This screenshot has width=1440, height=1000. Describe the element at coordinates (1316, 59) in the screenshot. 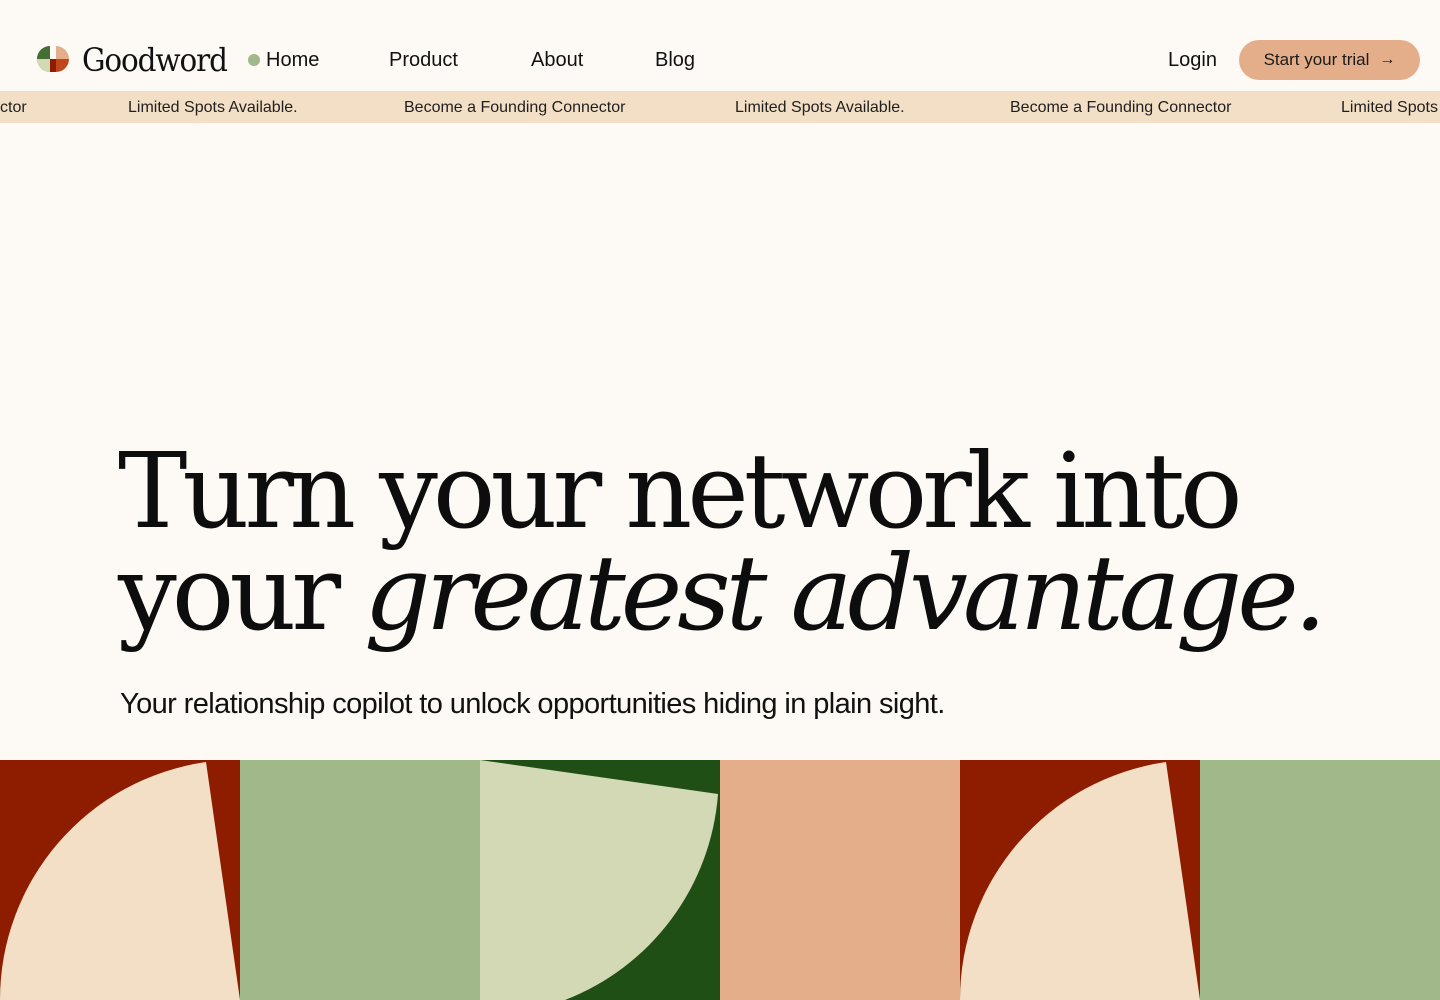

I see `start-trial-label: Start your trial` at that location.